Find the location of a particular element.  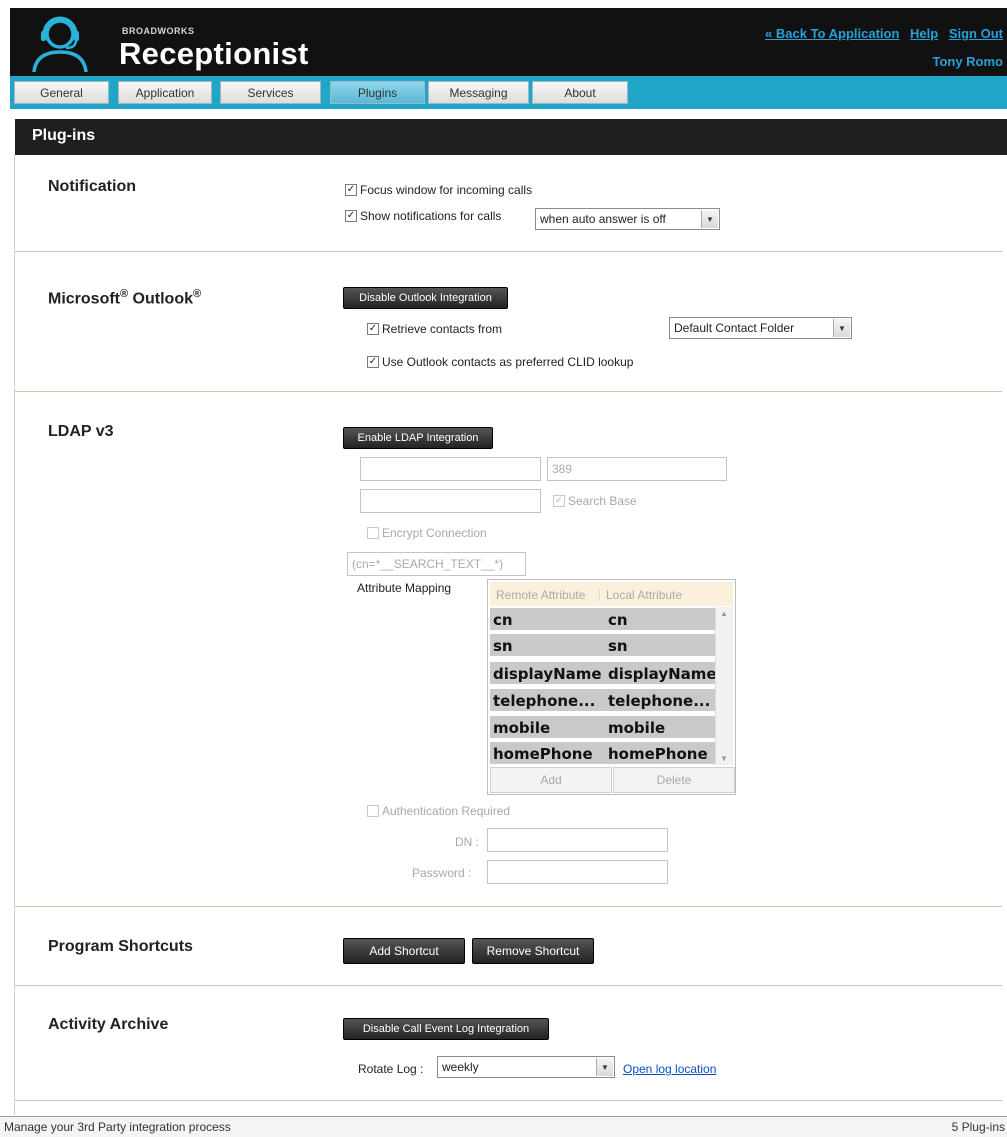

contact-folder-select-value: Default Contact Folder is located at coordinates (734, 328).